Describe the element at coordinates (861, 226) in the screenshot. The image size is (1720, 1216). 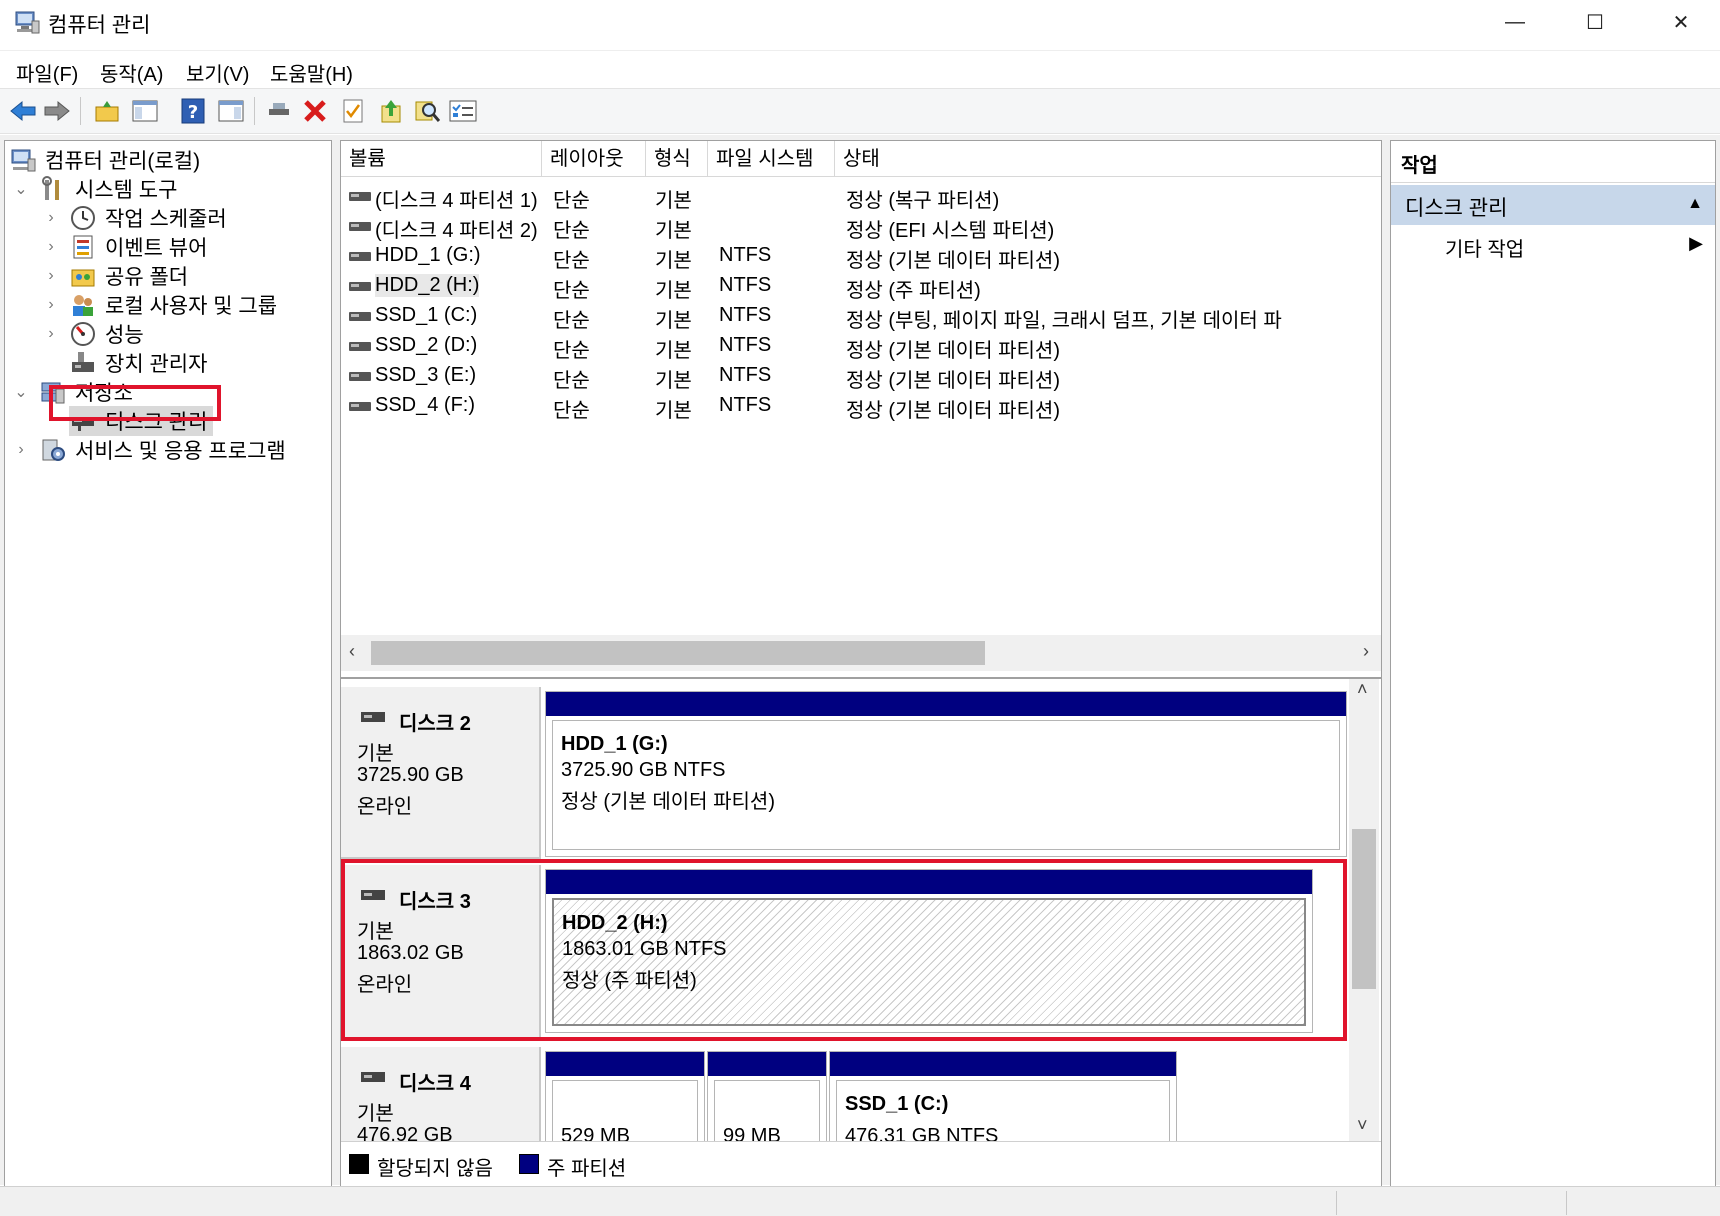
I see `table-row: (디스크 4 파티션 2) 단순 기본 정상 (EFI 시스템 파티션)` at that location.